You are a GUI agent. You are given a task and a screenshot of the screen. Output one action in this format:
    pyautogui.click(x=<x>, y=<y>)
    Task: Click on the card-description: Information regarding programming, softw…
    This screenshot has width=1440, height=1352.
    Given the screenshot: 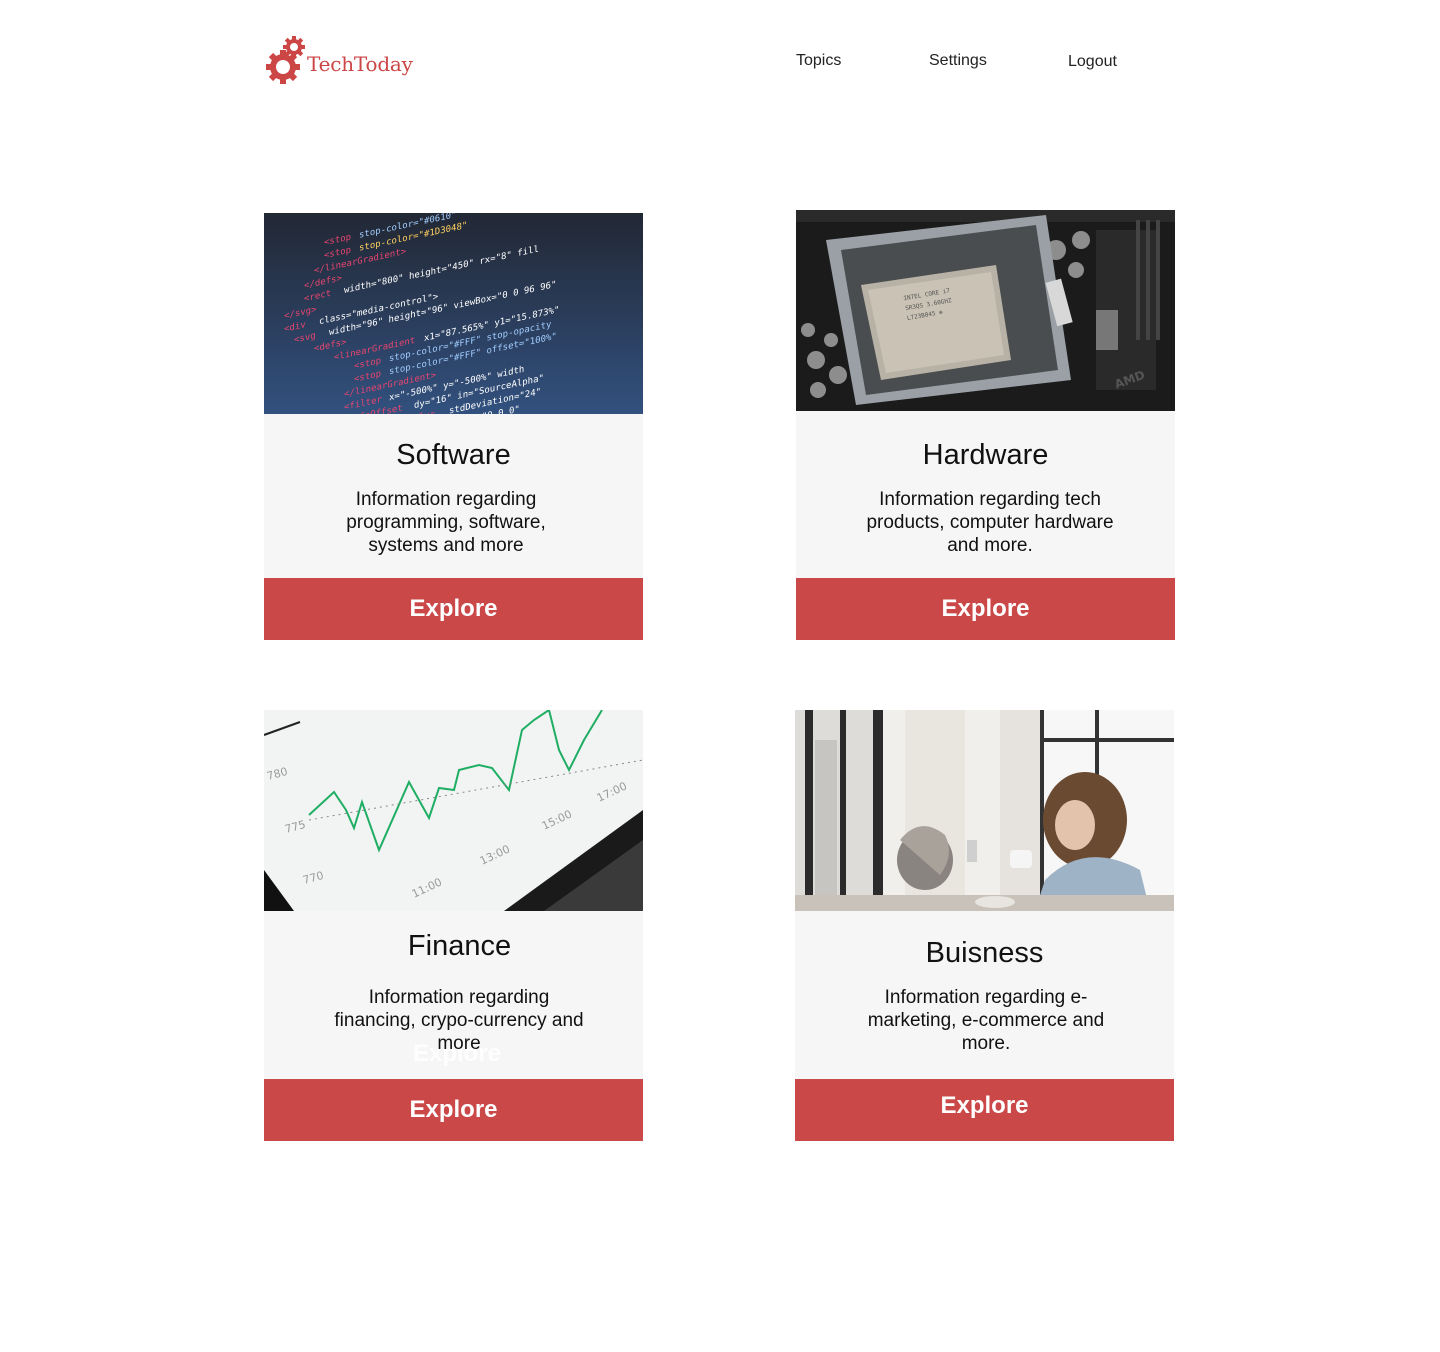 What is the action you would take?
    pyautogui.click(x=446, y=522)
    